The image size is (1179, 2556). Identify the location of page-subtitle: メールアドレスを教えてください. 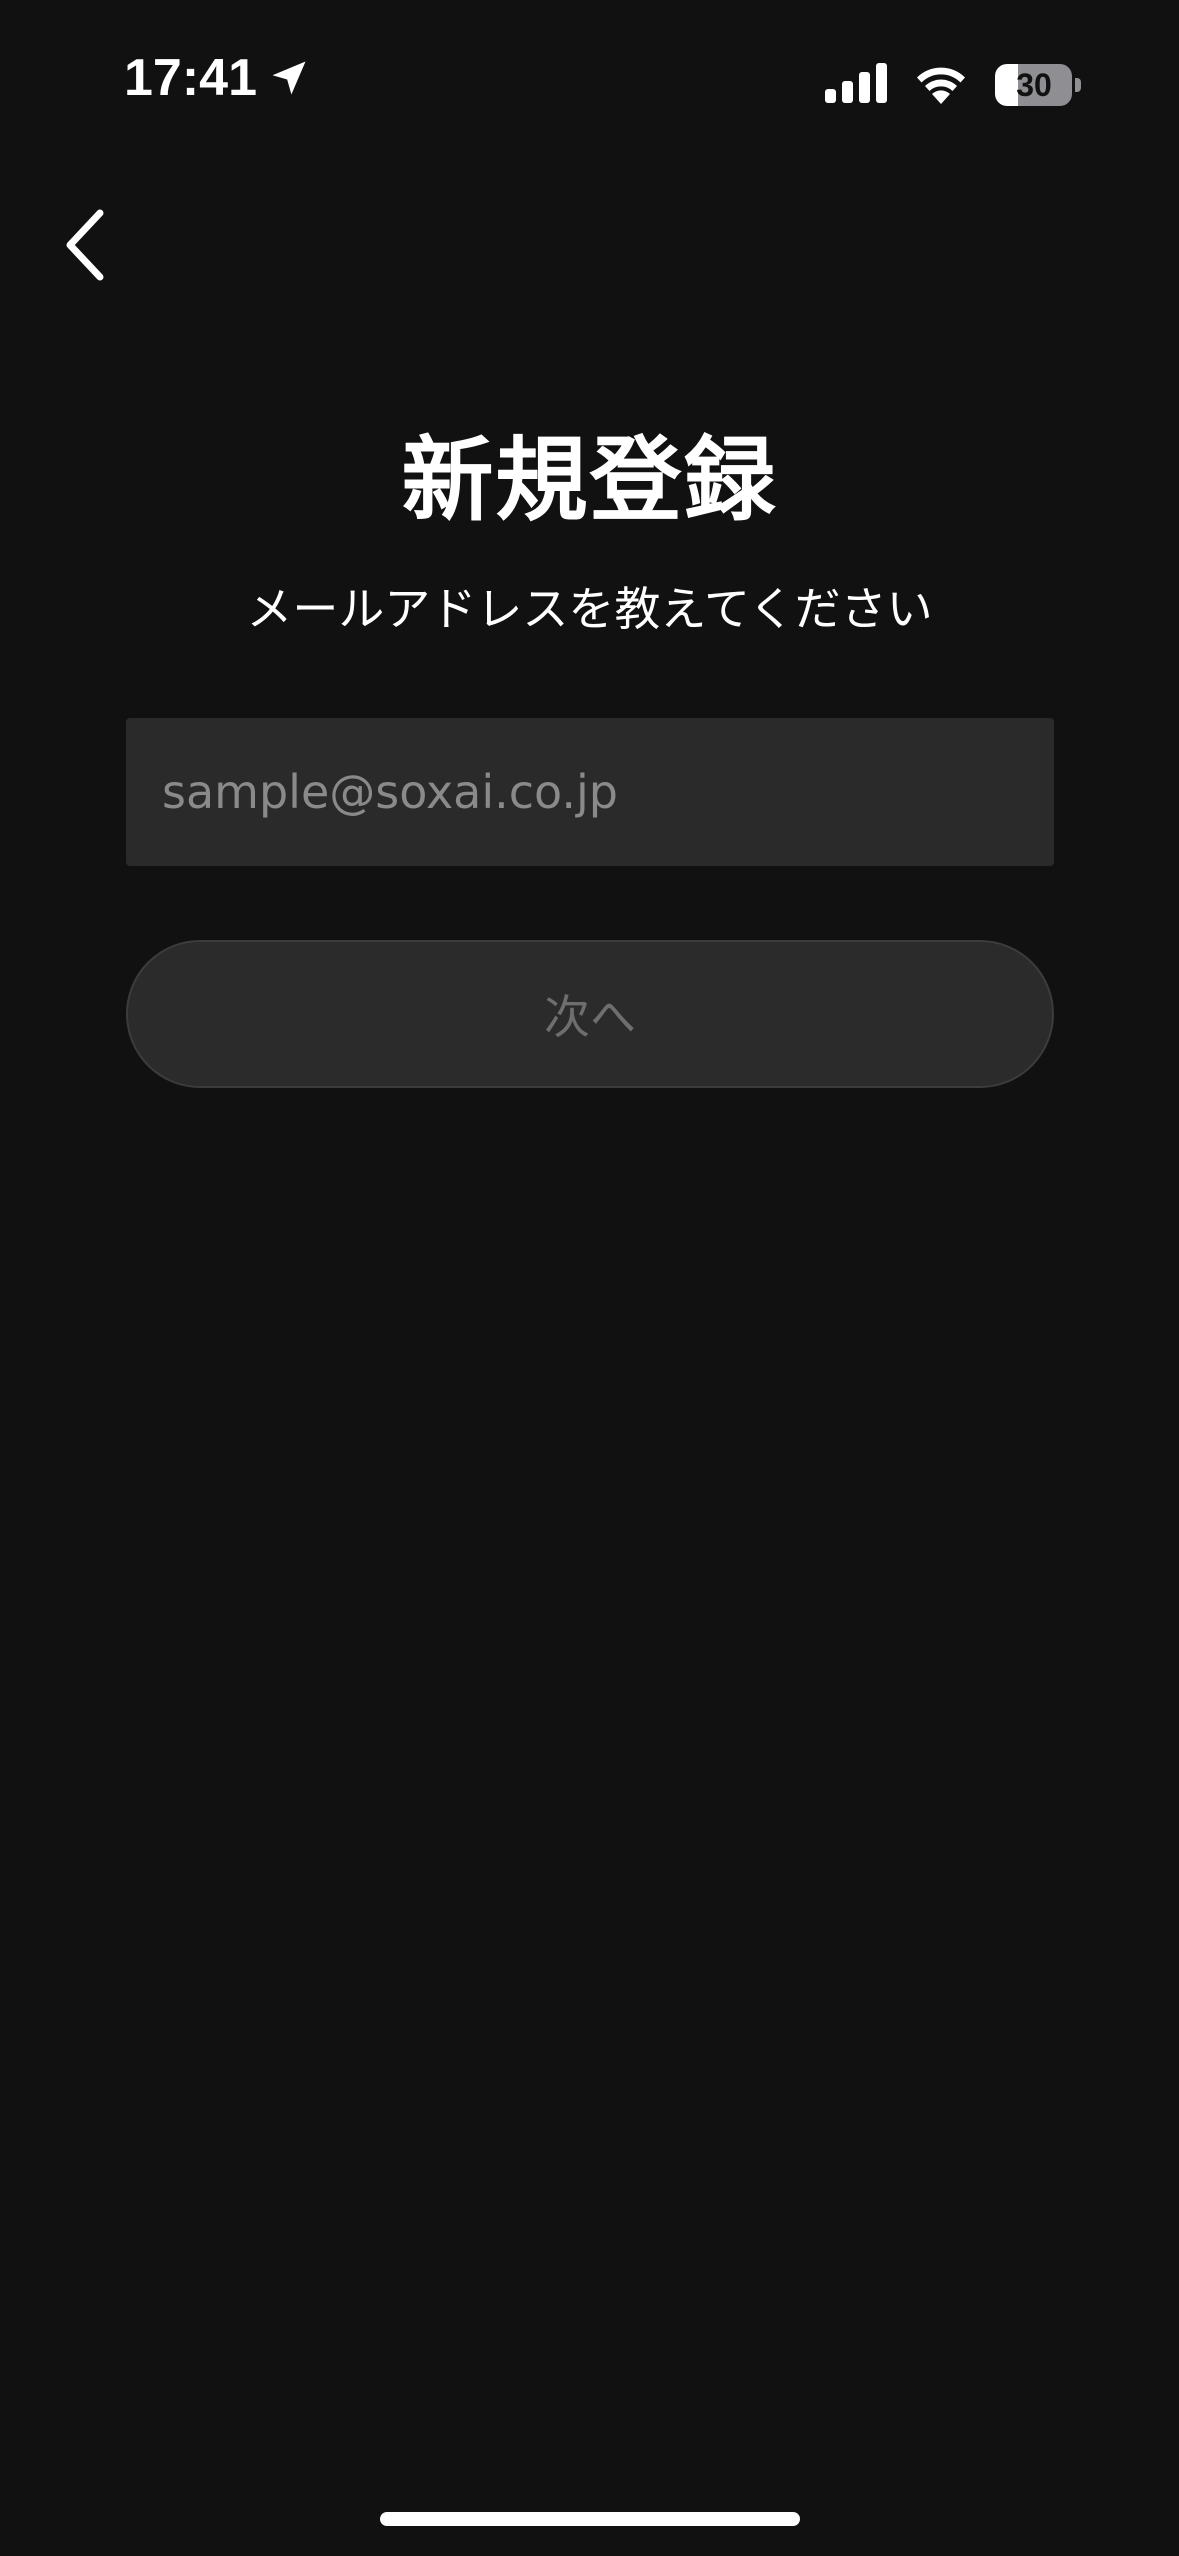
(589, 609).